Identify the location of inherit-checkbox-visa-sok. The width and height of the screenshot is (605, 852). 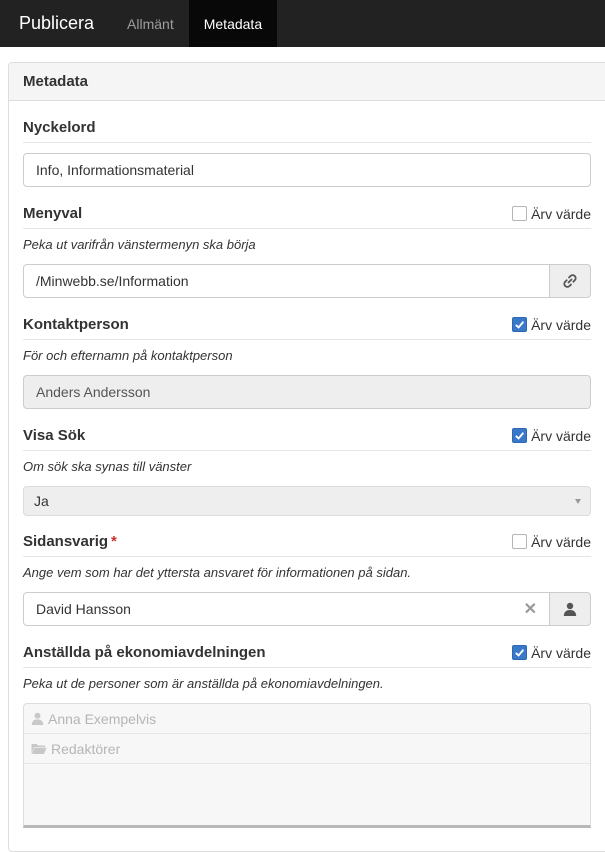
(520, 435).